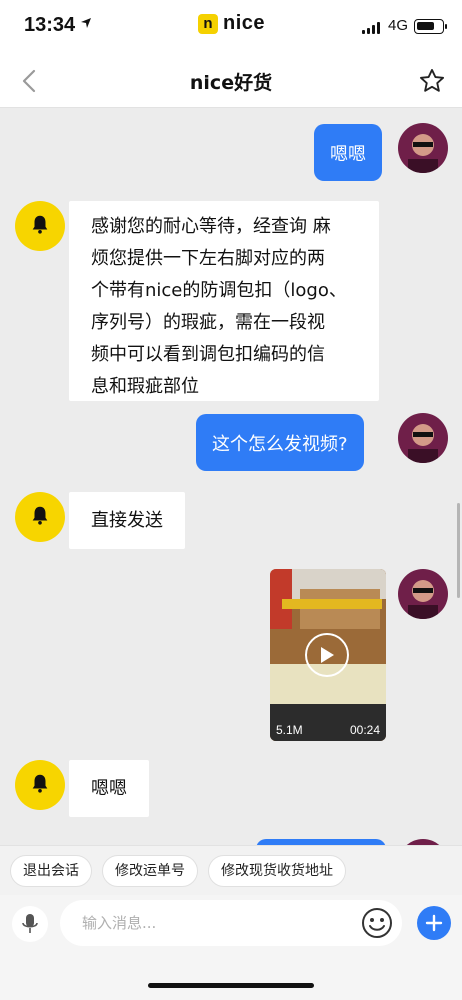  What do you see at coordinates (231, 947) in the screenshot?
I see `input-bar` at bounding box center [231, 947].